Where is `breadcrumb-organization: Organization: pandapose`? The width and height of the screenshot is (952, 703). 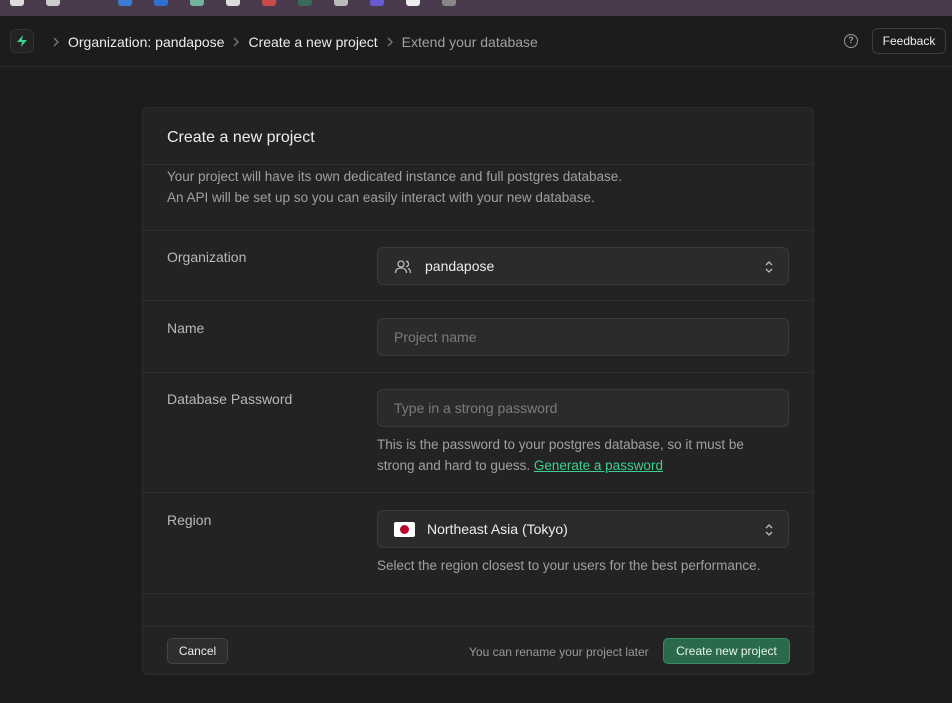
breadcrumb-organization: Organization: pandapose is located at coordinates (146, 42).